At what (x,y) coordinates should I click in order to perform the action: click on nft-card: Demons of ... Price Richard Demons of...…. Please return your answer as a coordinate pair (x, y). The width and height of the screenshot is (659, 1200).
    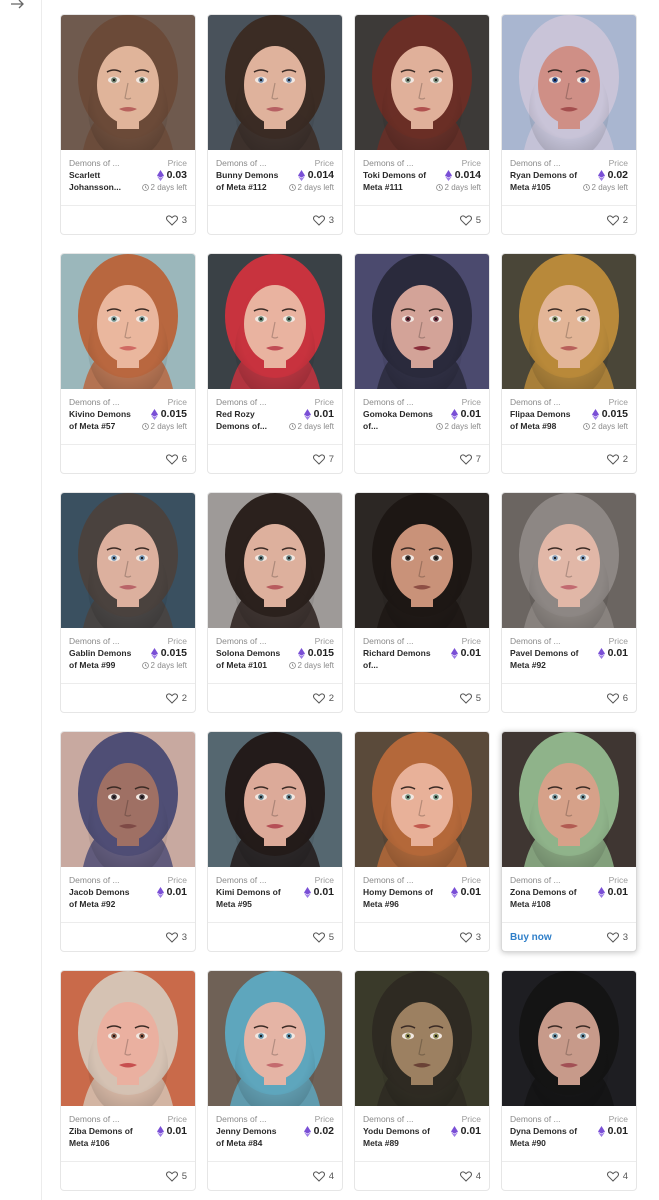
    Looking at the image, I should click on (422, 602).